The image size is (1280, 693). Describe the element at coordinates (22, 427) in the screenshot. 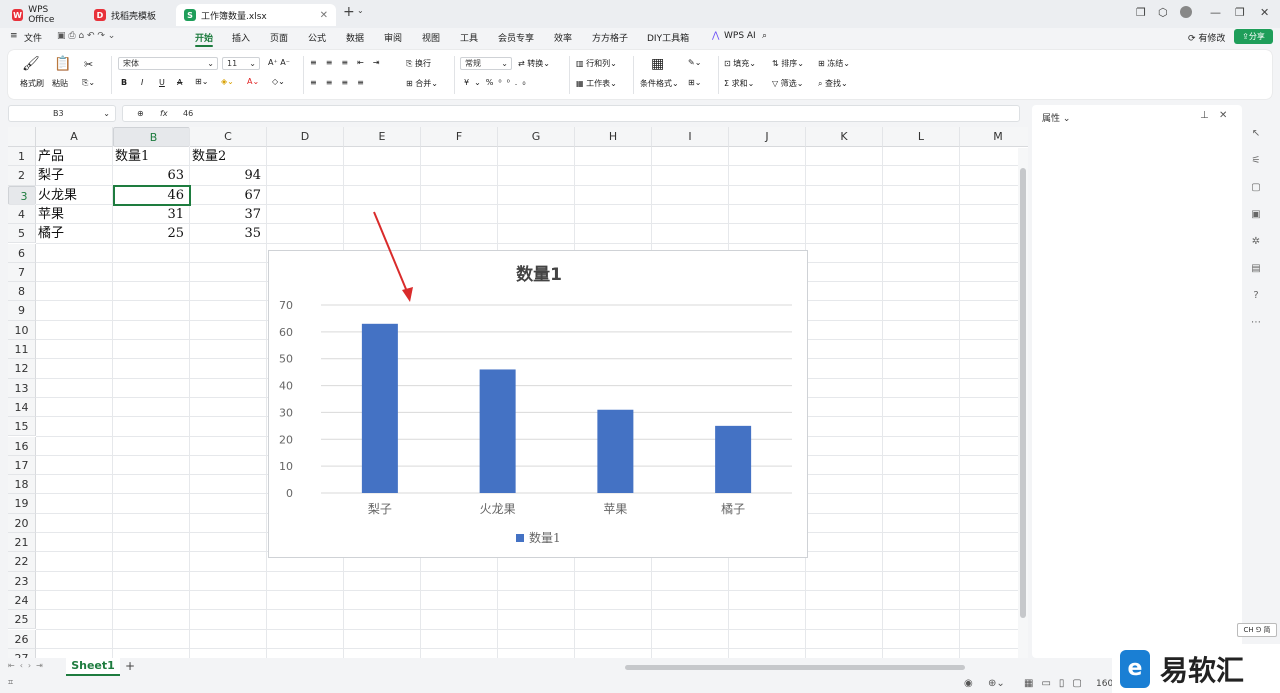

I see `row-header-15: 15` at that location.